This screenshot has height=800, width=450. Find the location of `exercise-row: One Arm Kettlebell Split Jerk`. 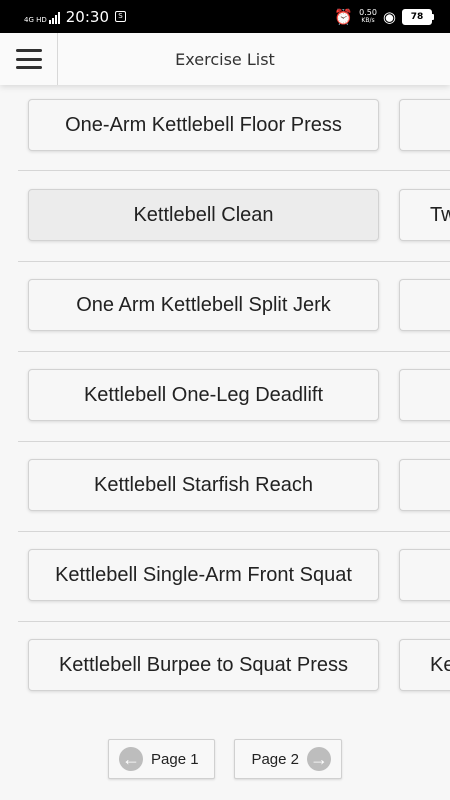

exercise-row: One Arm Kettlebell Split Jerk is located at coordinates (234, 306).